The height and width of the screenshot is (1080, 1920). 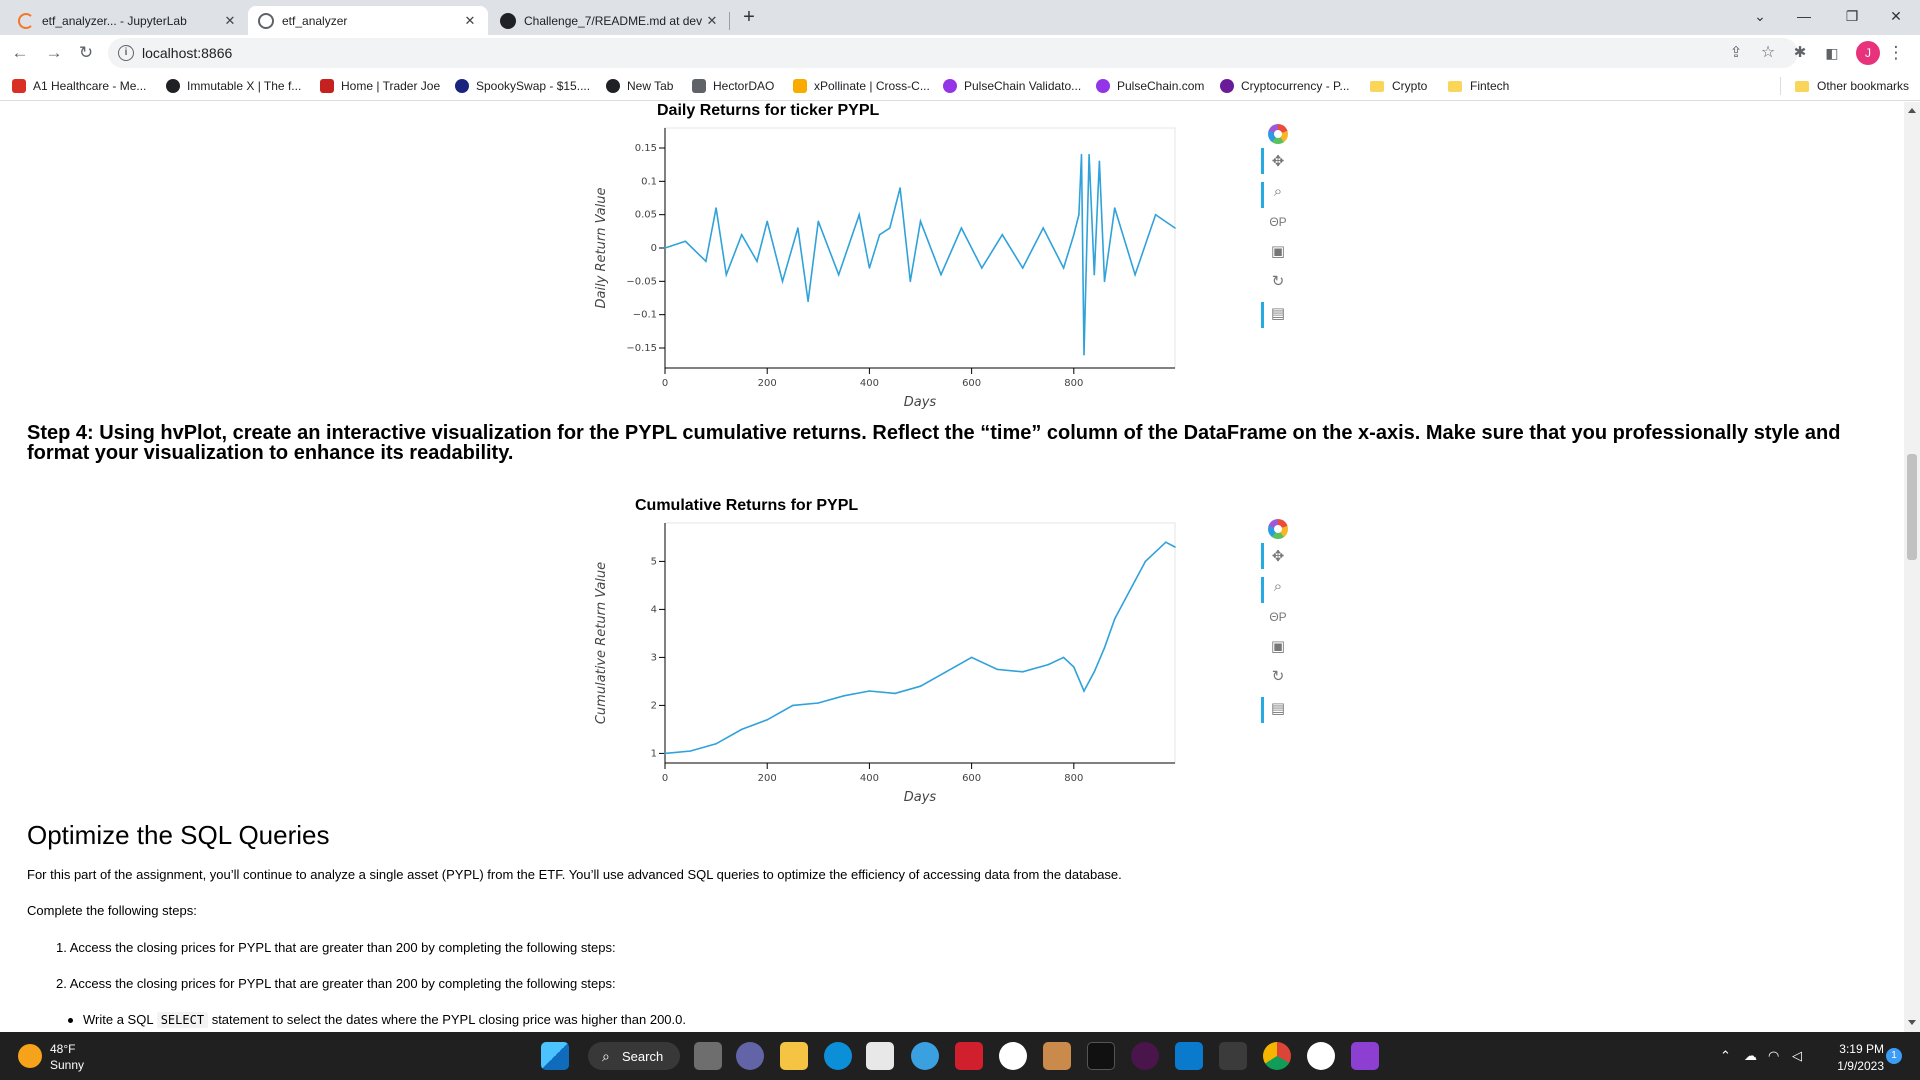 I want to click on share-icon: ⇪, so click(x=1736, y=53).